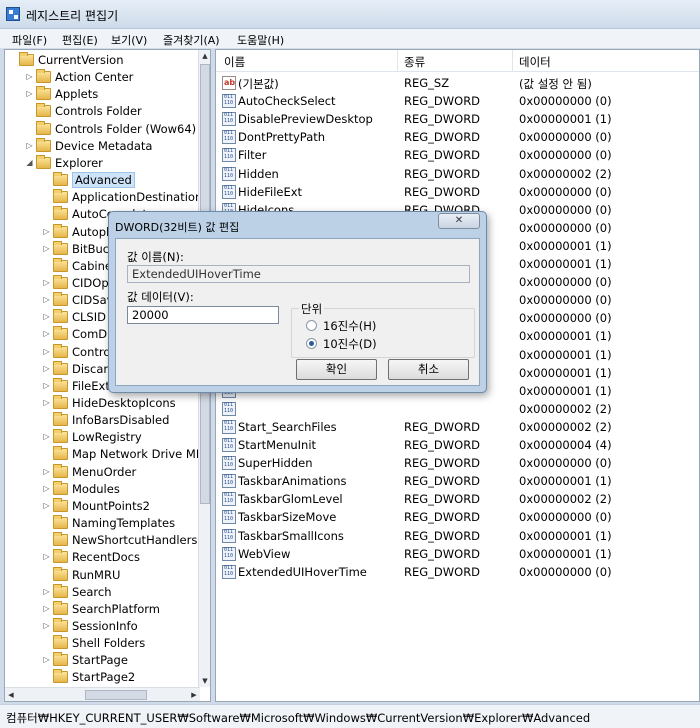 Image resolution: width=700 pixels, height=728 pixels. What do you see at coordinates (102, 506) in the screenshot?
I see `tree-item: ▷ MountPoints2` at bounding box center [102, 506].